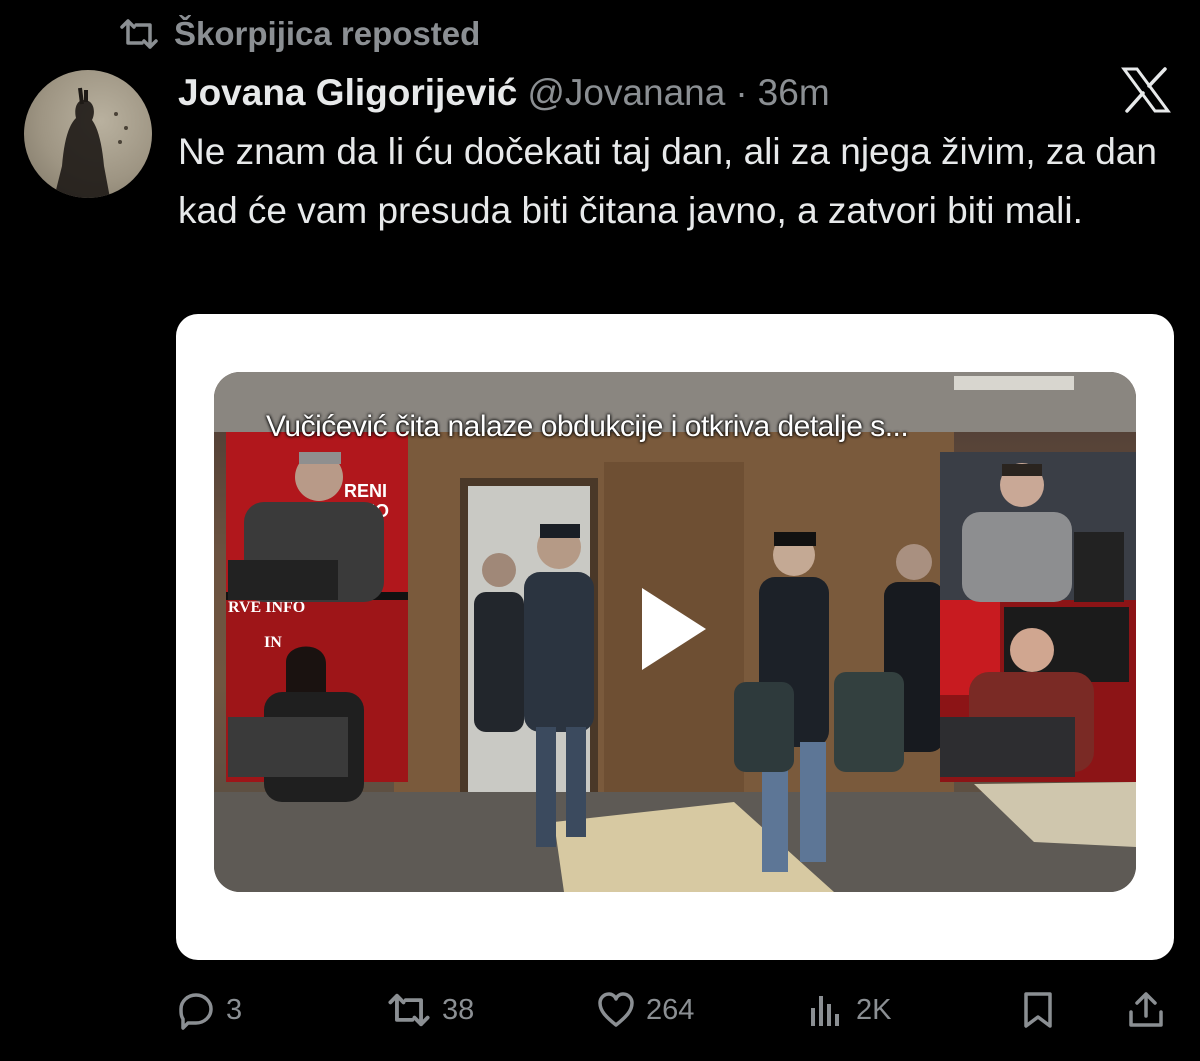 This screenshot has height=1061, width=1200. I want to click on avatar, so click(88, 134).